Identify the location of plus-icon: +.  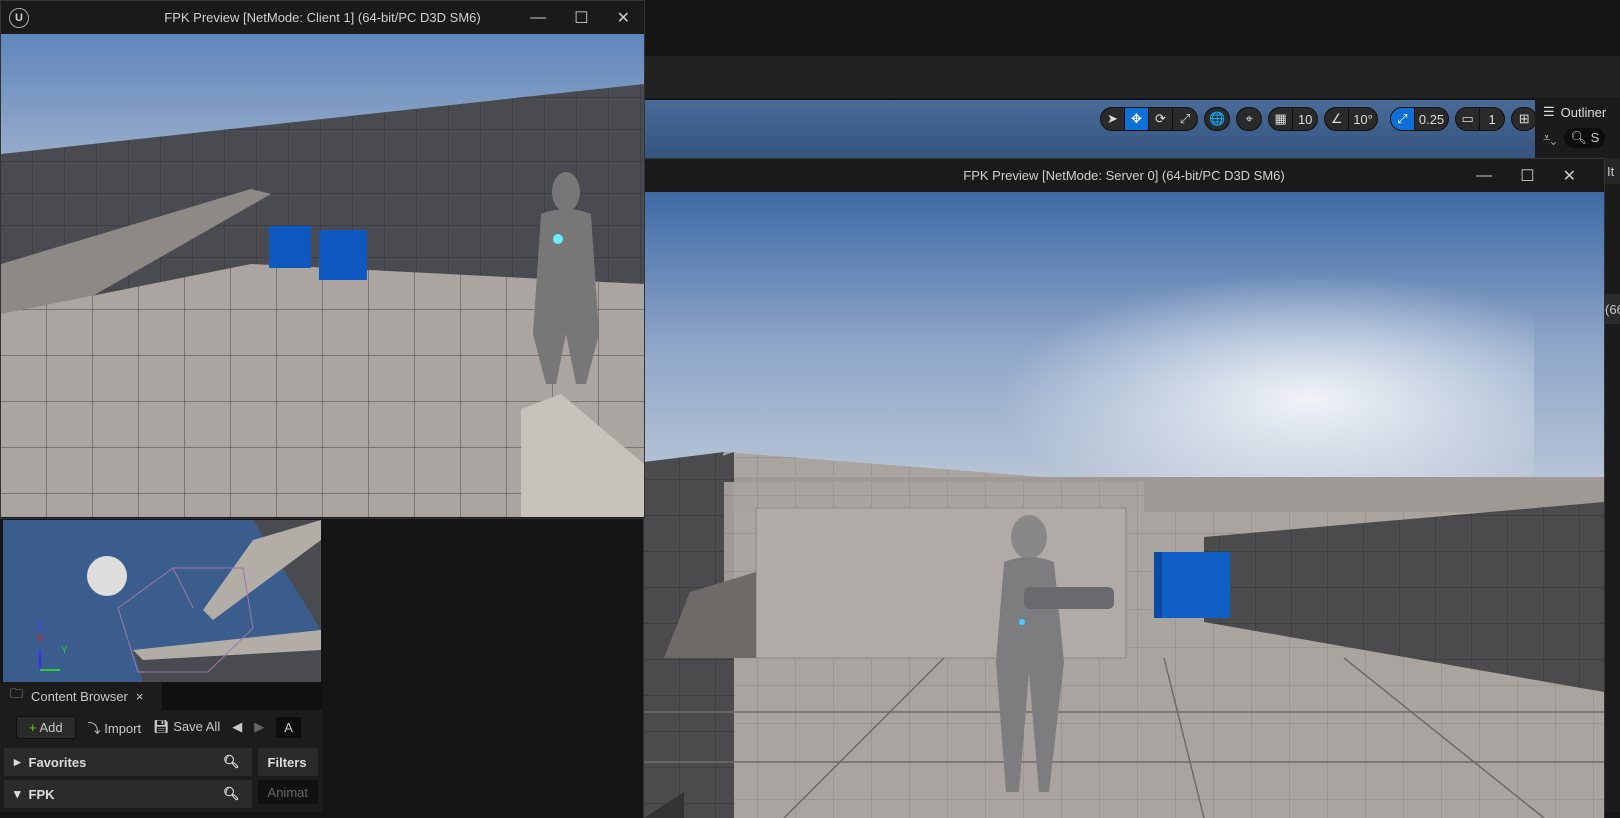
(33, 727).